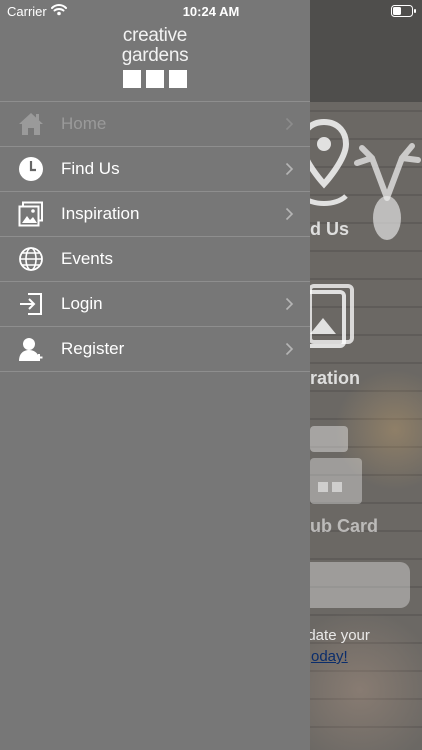 The height and width of the screenshot is (750, 422). Describe the element at coordinates (330, 229) in the screenshot. I see `background-tile-find-us-label: d Us` at that location.